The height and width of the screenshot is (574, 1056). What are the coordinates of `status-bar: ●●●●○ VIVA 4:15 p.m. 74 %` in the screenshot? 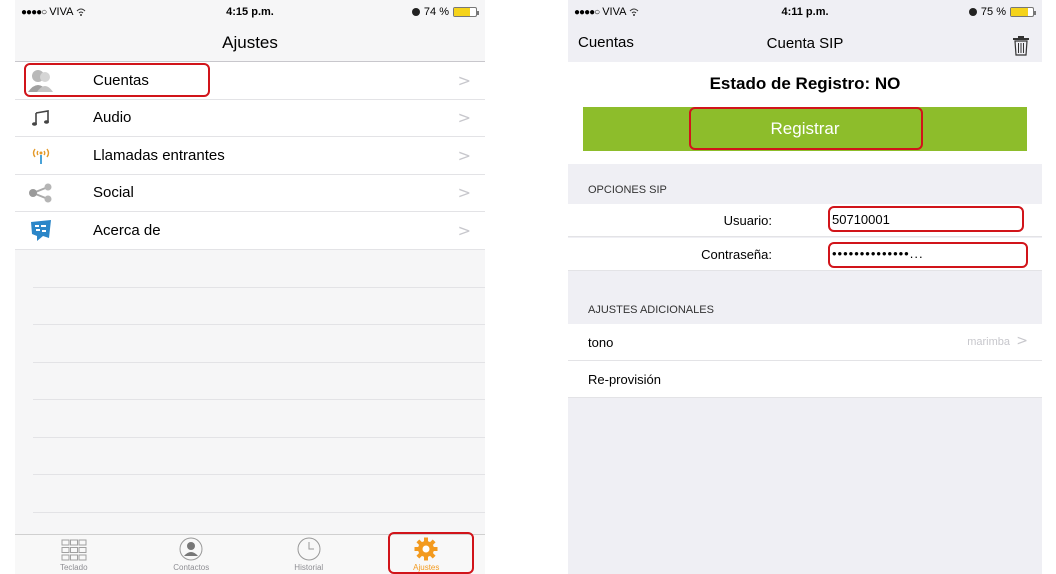 It's located at (250, 12).